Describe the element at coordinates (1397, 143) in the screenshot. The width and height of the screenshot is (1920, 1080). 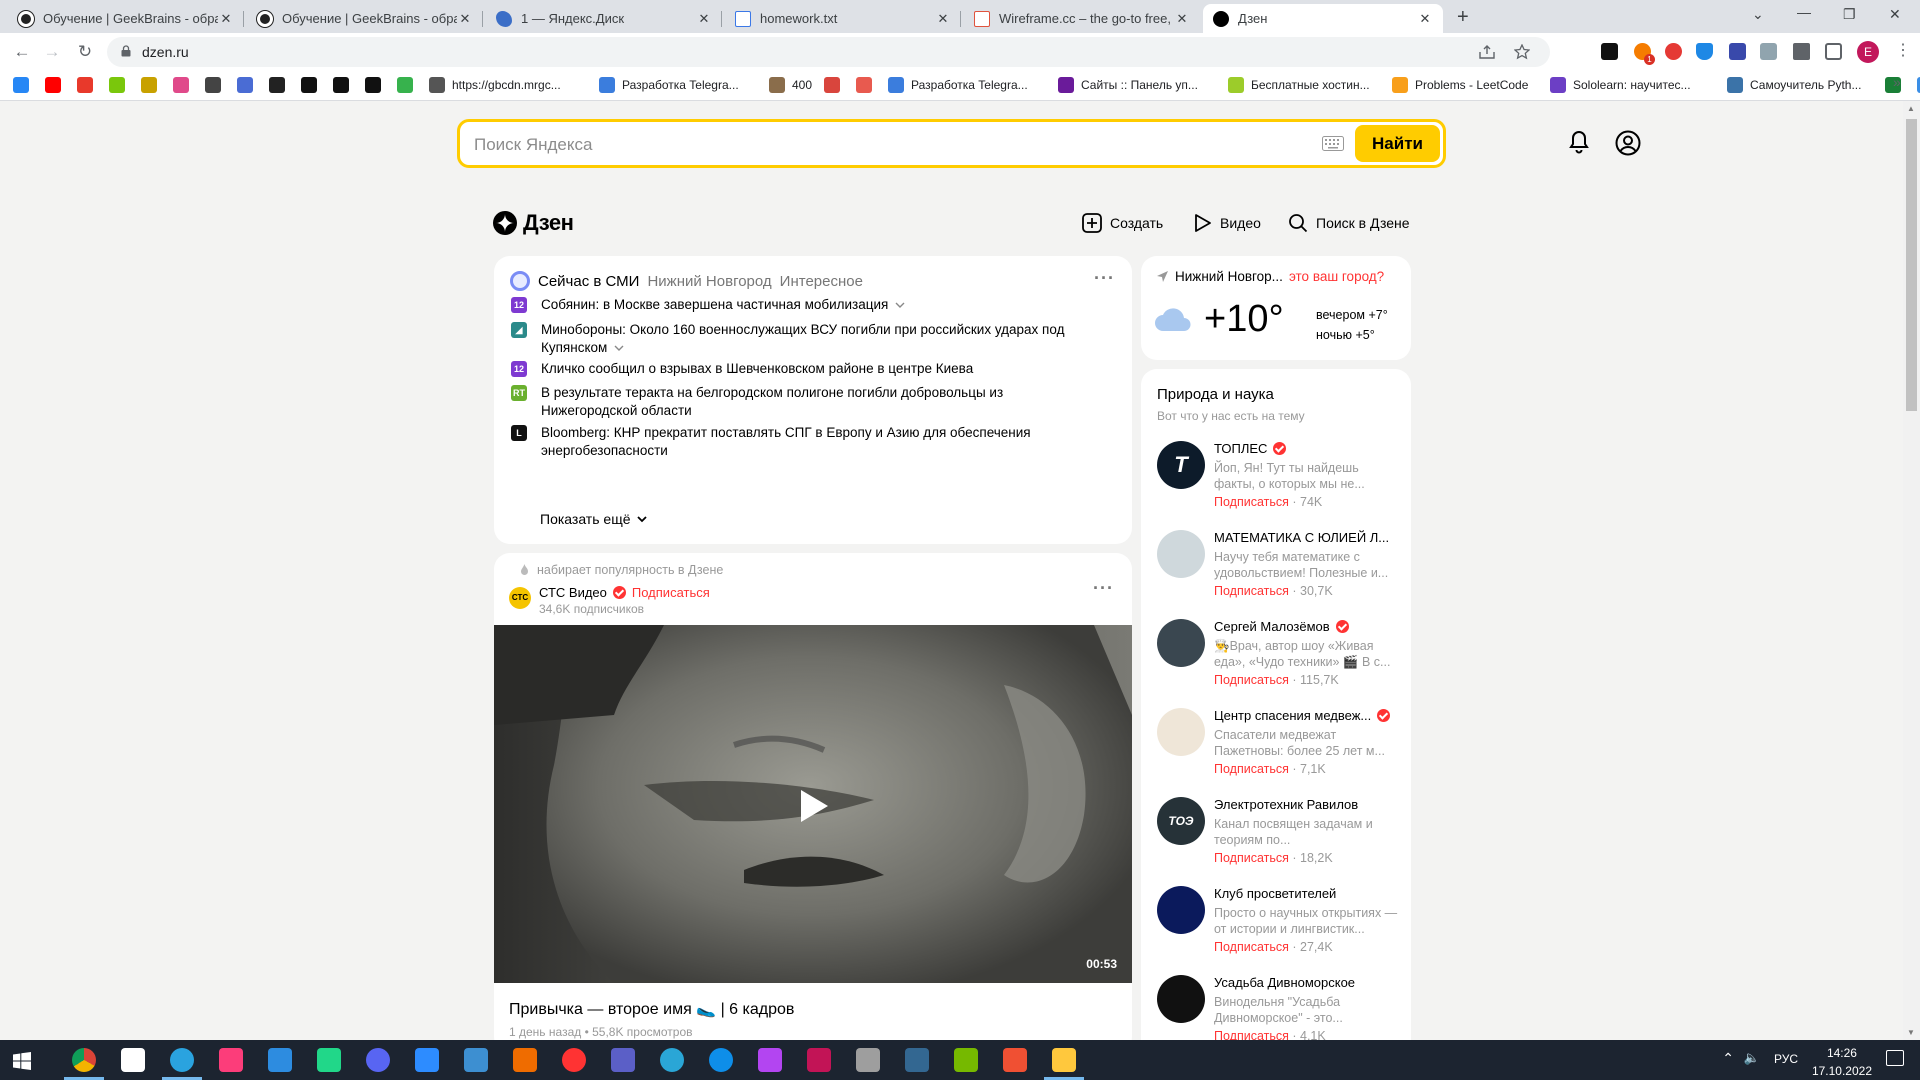
I see `search-button: Найти` at that location.